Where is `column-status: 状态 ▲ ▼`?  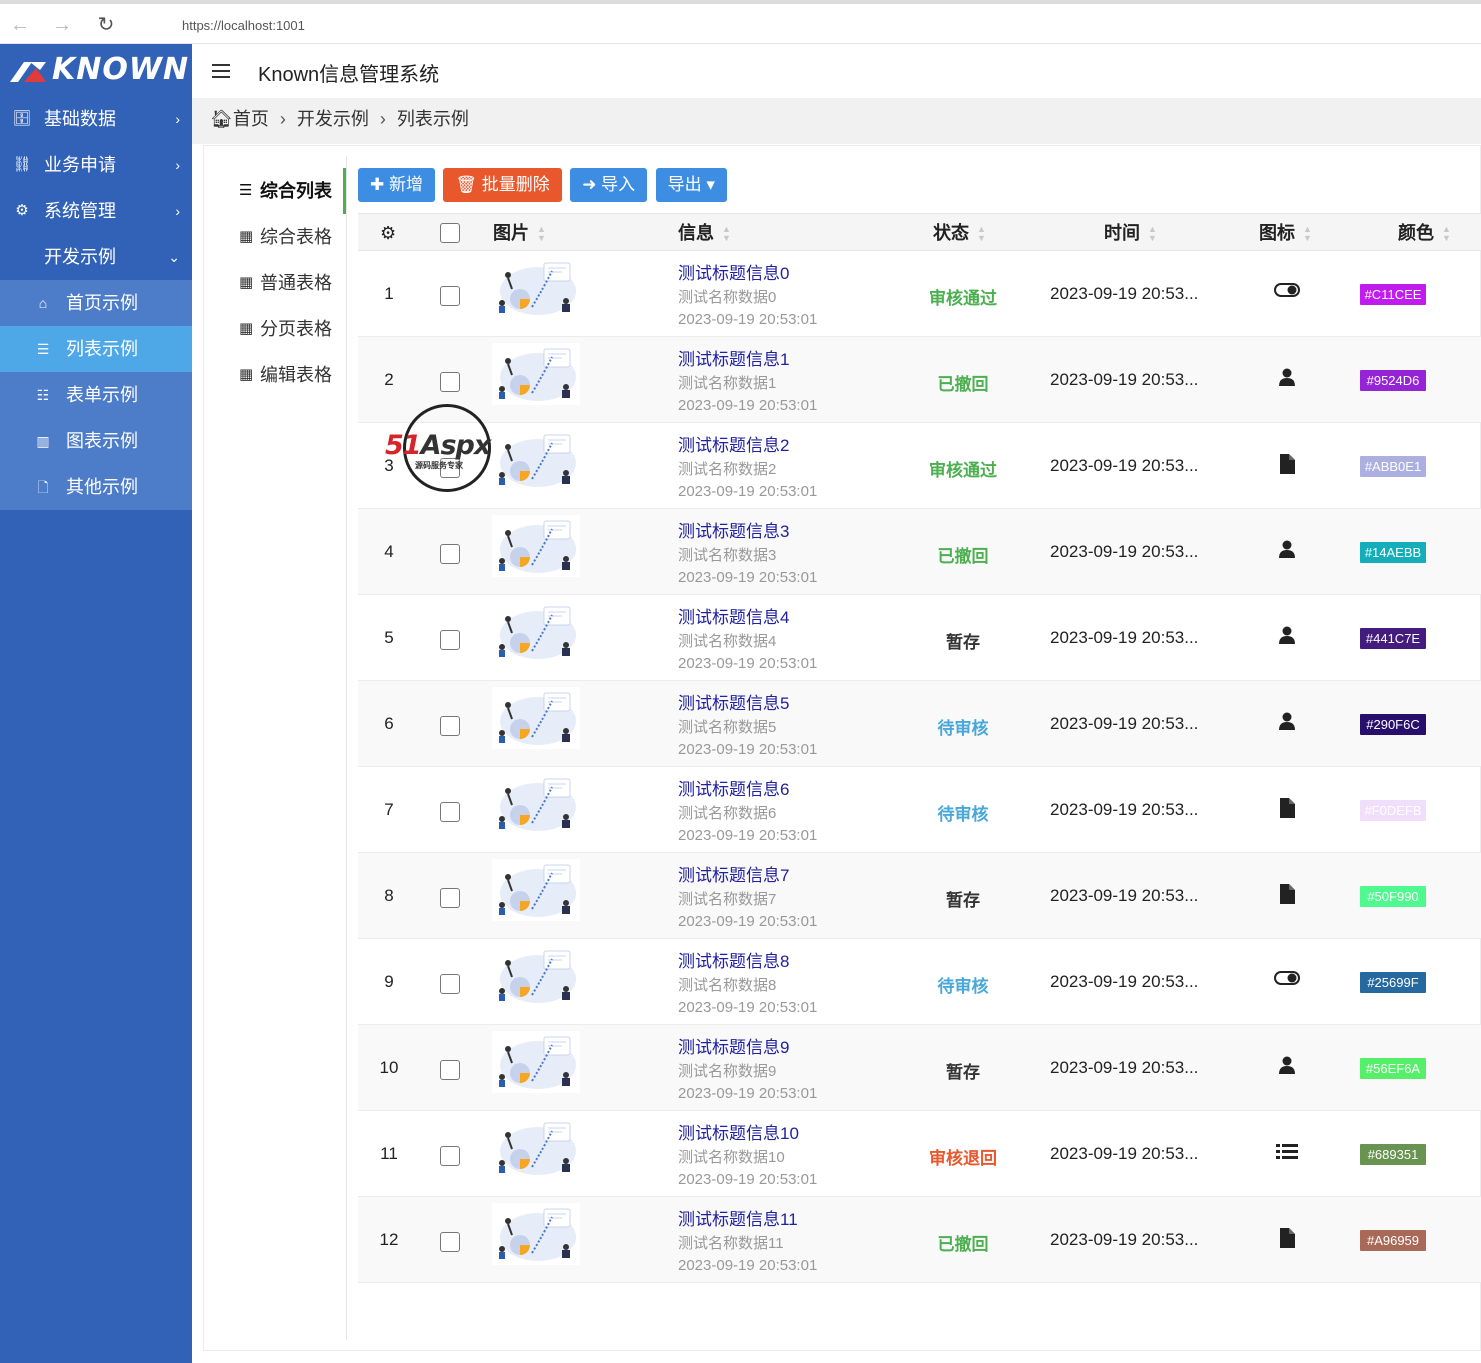
column-status: 状态 ▲ ▼ is located at coordinates (959, 233).